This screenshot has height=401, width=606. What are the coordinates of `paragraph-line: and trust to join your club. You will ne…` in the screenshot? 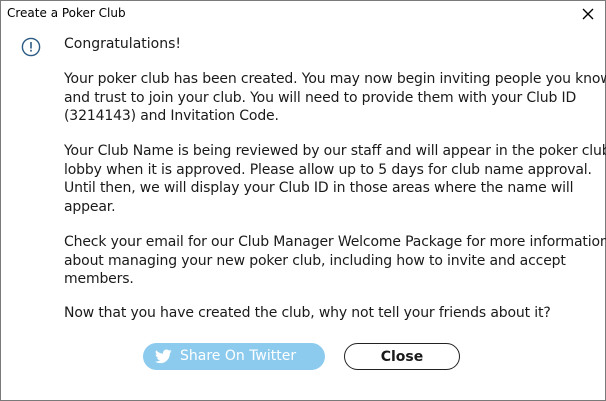 It's located at (320, 97).